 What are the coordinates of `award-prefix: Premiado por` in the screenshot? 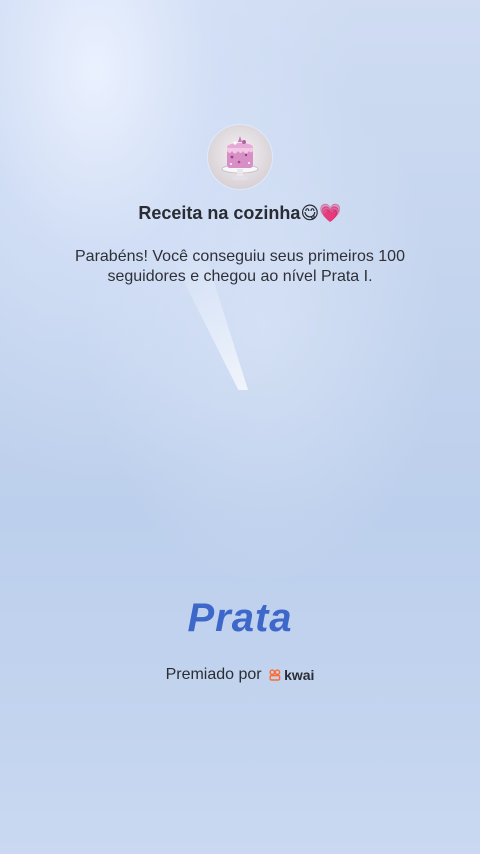 It's located at (213, 675).